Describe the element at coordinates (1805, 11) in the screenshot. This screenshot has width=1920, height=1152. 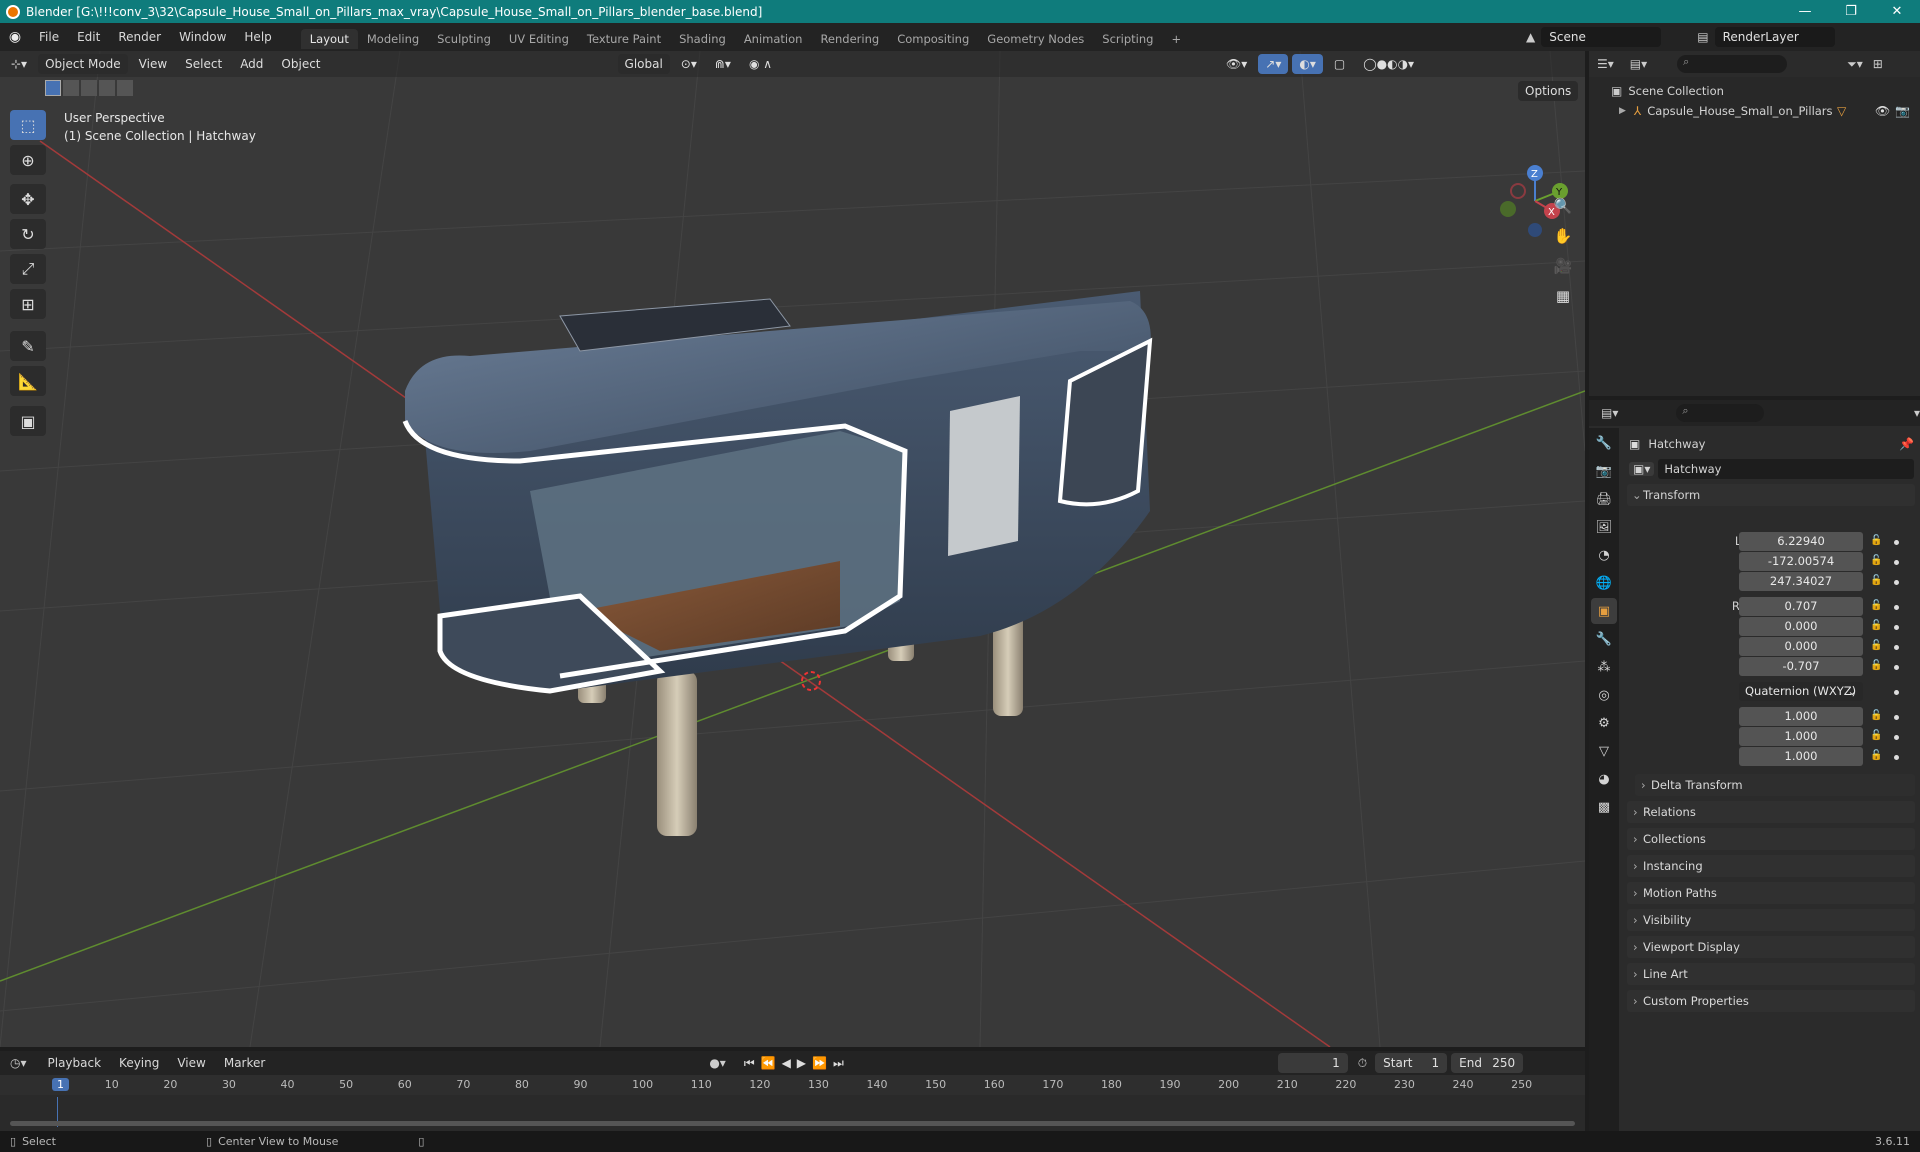
I see `minimize-button: —` at that location.